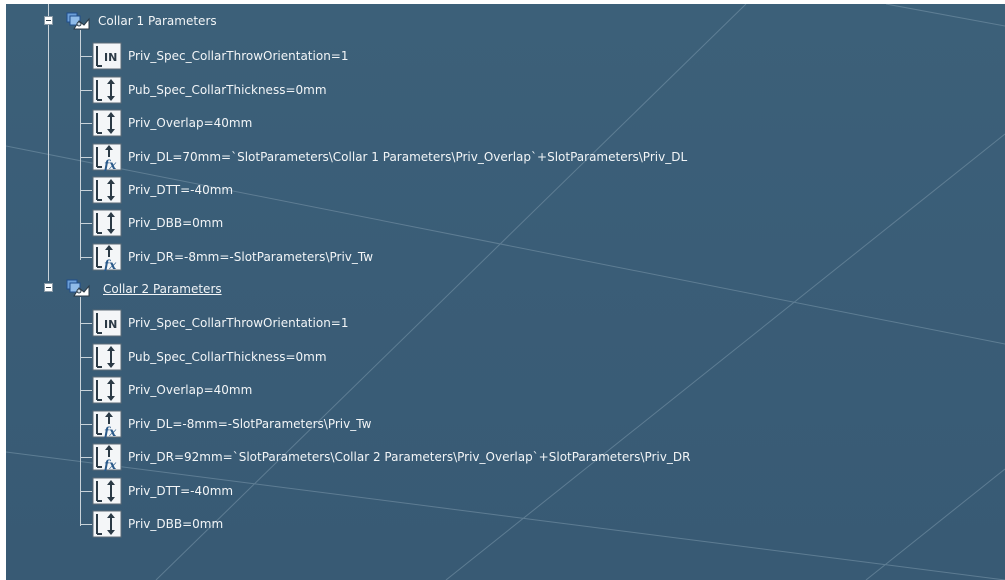 The height and width of the screenshot is (580, 1005). Describe the element at coordinates (162, 289) in the screenshot. I see `parameter-set-label: Collar 2 Parameters` at that location.